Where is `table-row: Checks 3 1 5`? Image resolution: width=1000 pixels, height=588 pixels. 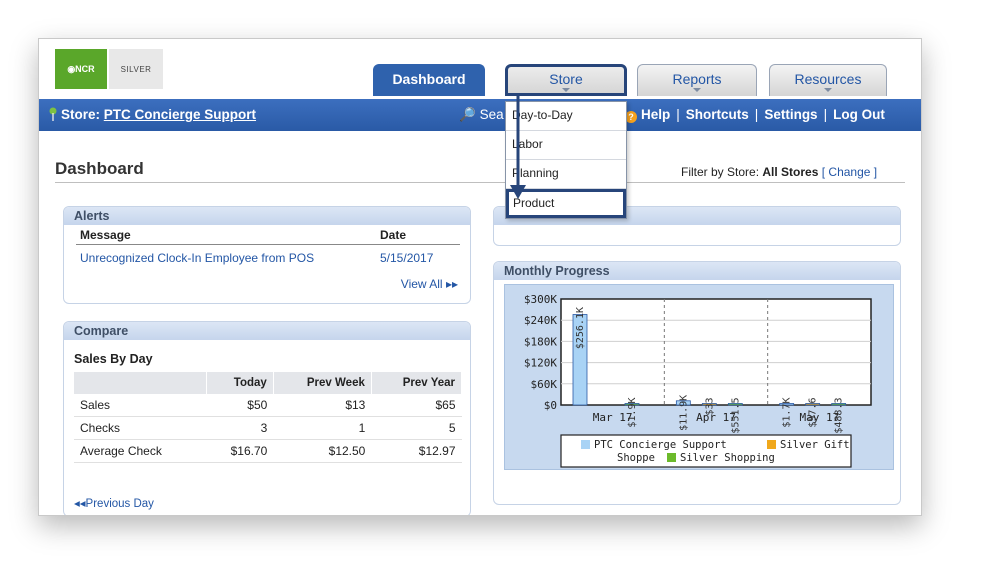 table-row: Checks 3 1 5 is located at coordinates (268, 428).